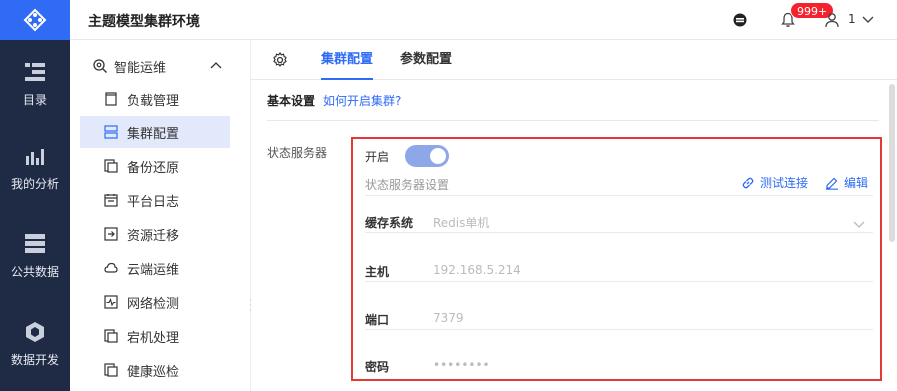 The image size is (897, 391). What do you see at coordinates (111, 200) in the screenshot?
I see `calendar-icon` at bounding box center [111, 200].